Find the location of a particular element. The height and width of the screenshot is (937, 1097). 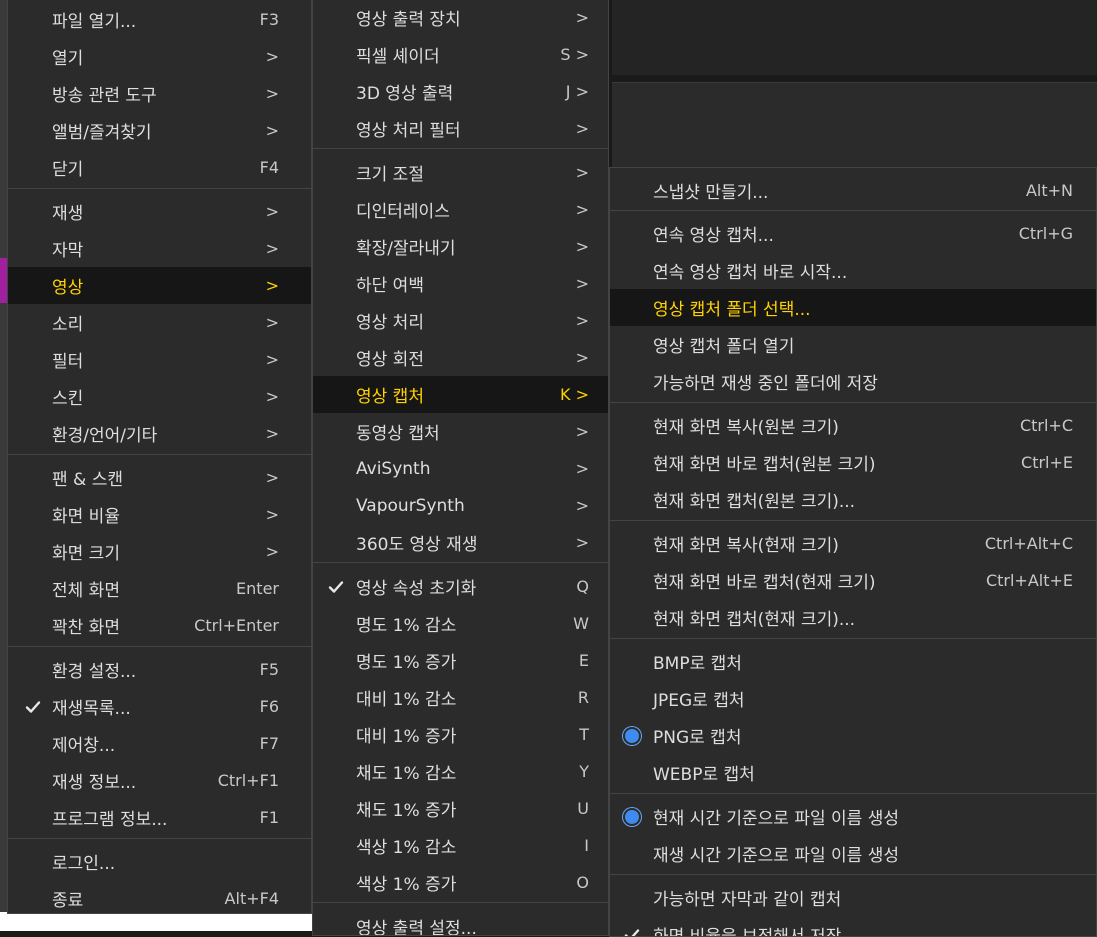

menu-item-hue-up: 색상 1% 증가O is located at coordinates (460, 882).